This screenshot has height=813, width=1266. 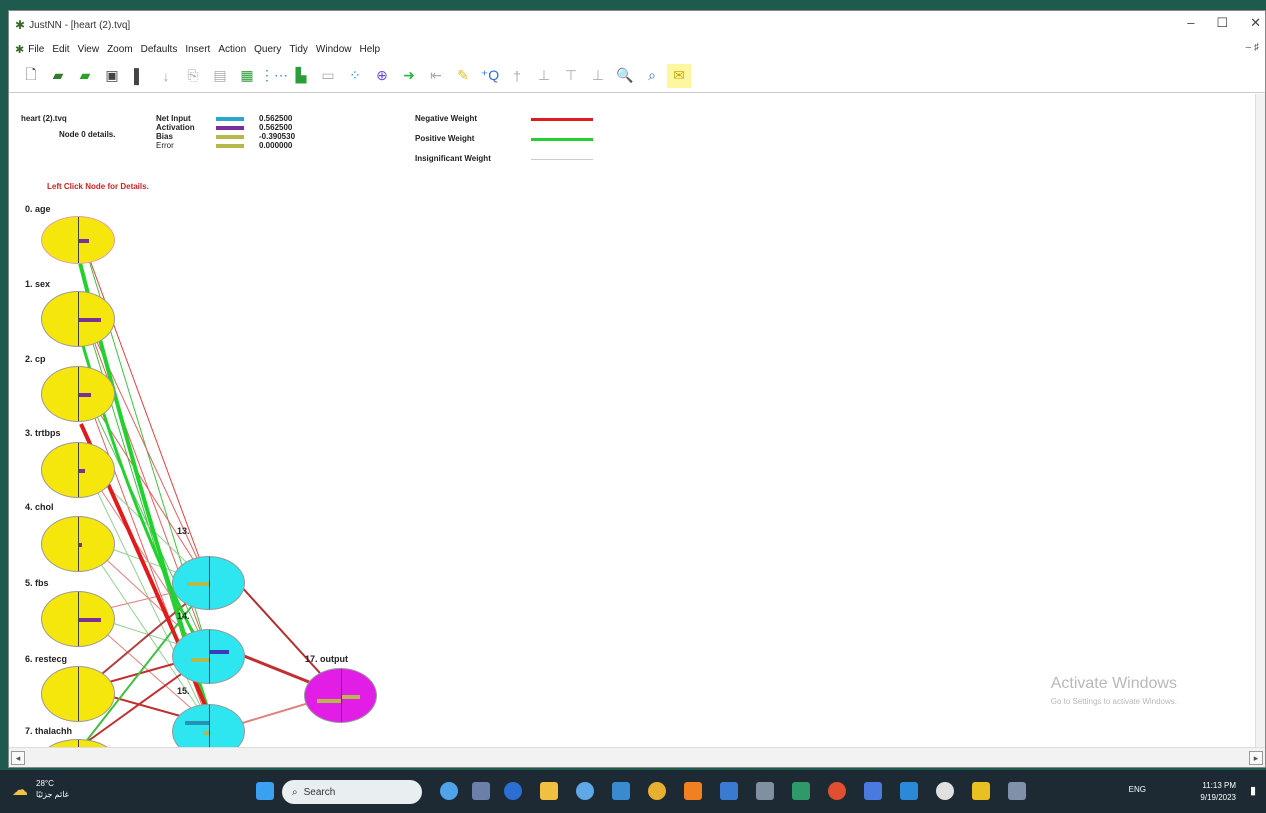 What do you see at coordinates (301, 76) in the screenshot?
I see `learn-icon: ▙` at bounding box center [301, 76].